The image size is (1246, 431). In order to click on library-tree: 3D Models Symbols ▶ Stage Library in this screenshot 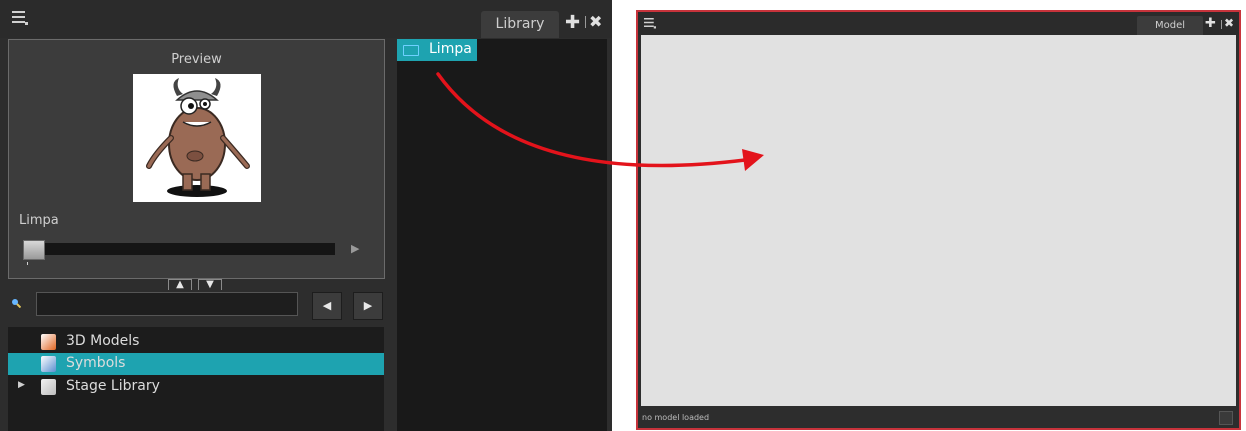, I will do `click(196, 379)`.